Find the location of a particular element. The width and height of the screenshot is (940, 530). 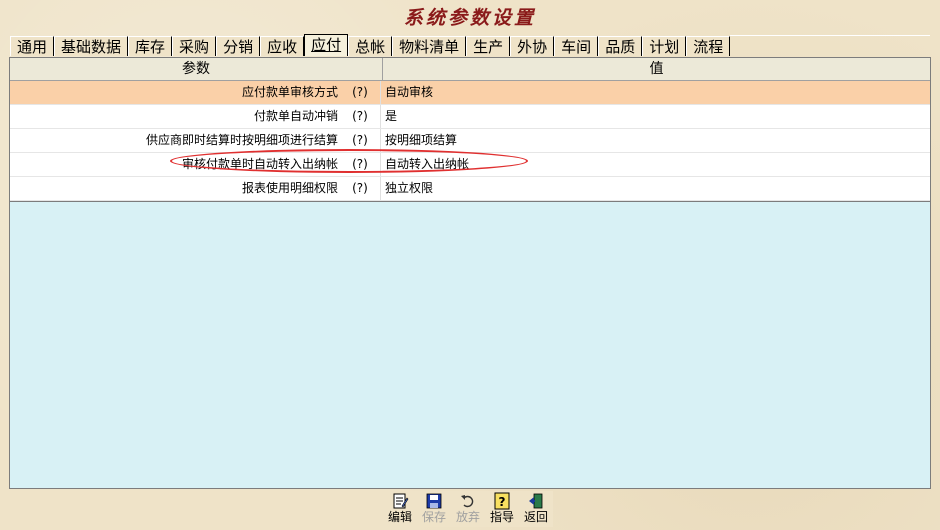

param-value: 自动审核 is located at coordinates (655, 92).